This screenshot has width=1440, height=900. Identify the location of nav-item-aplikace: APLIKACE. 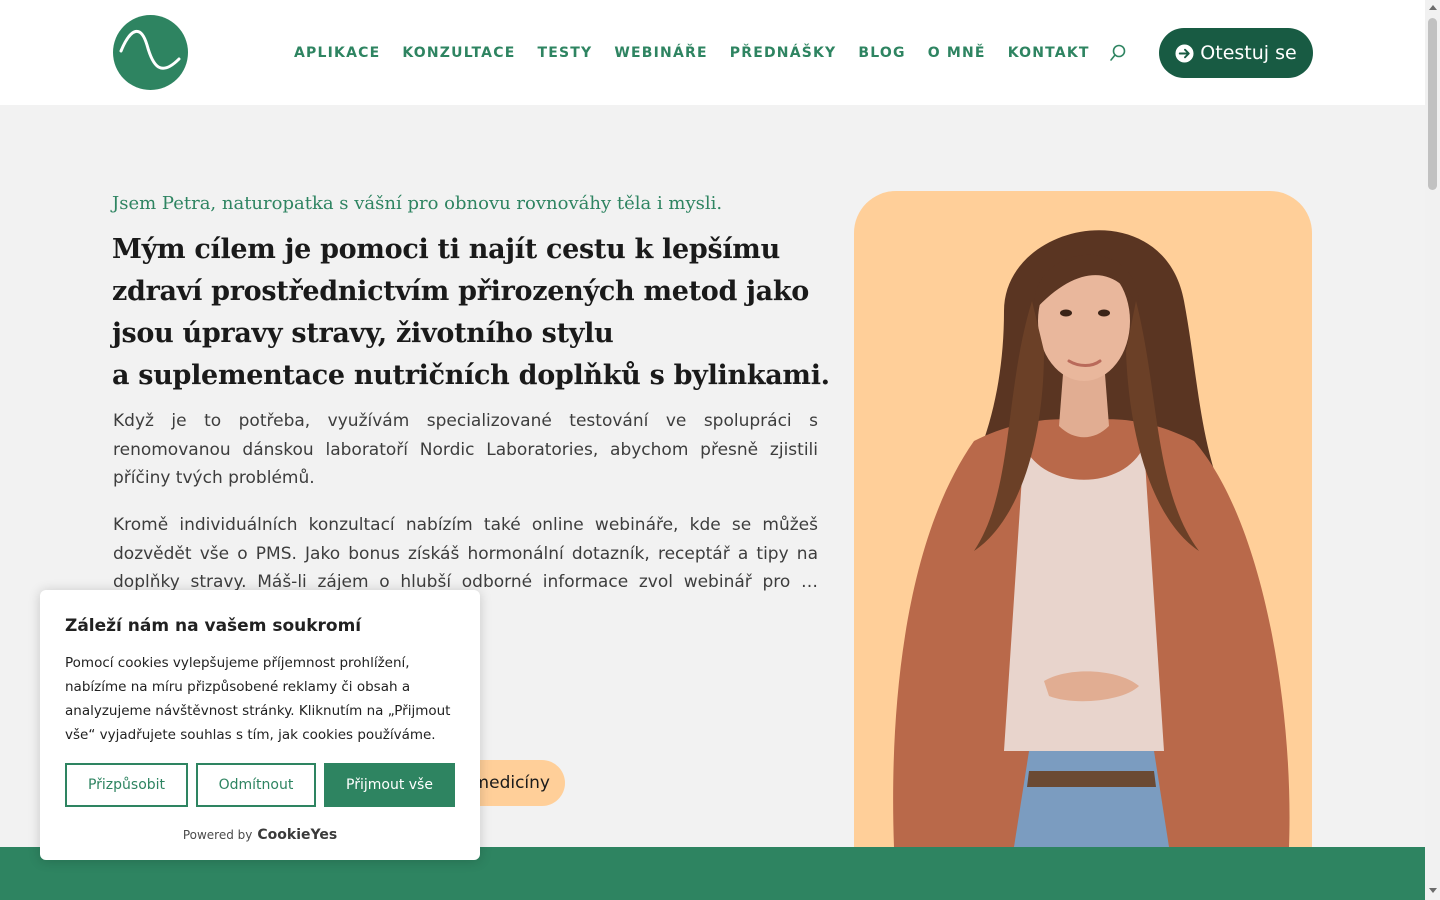
(337, 53).